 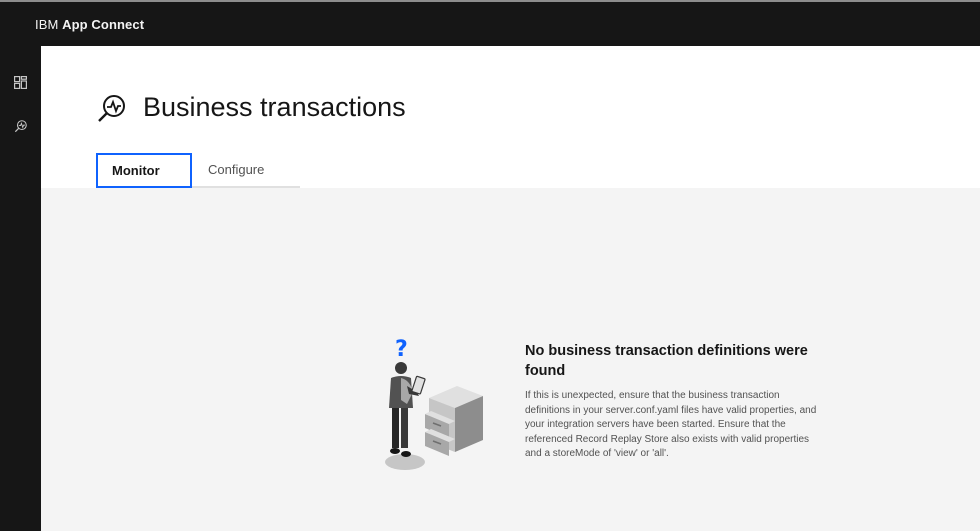 What do you see at coordinates (246, 170) in the screenshot?
I see `tab-configure: Configure` at bounding box center [246, 170].